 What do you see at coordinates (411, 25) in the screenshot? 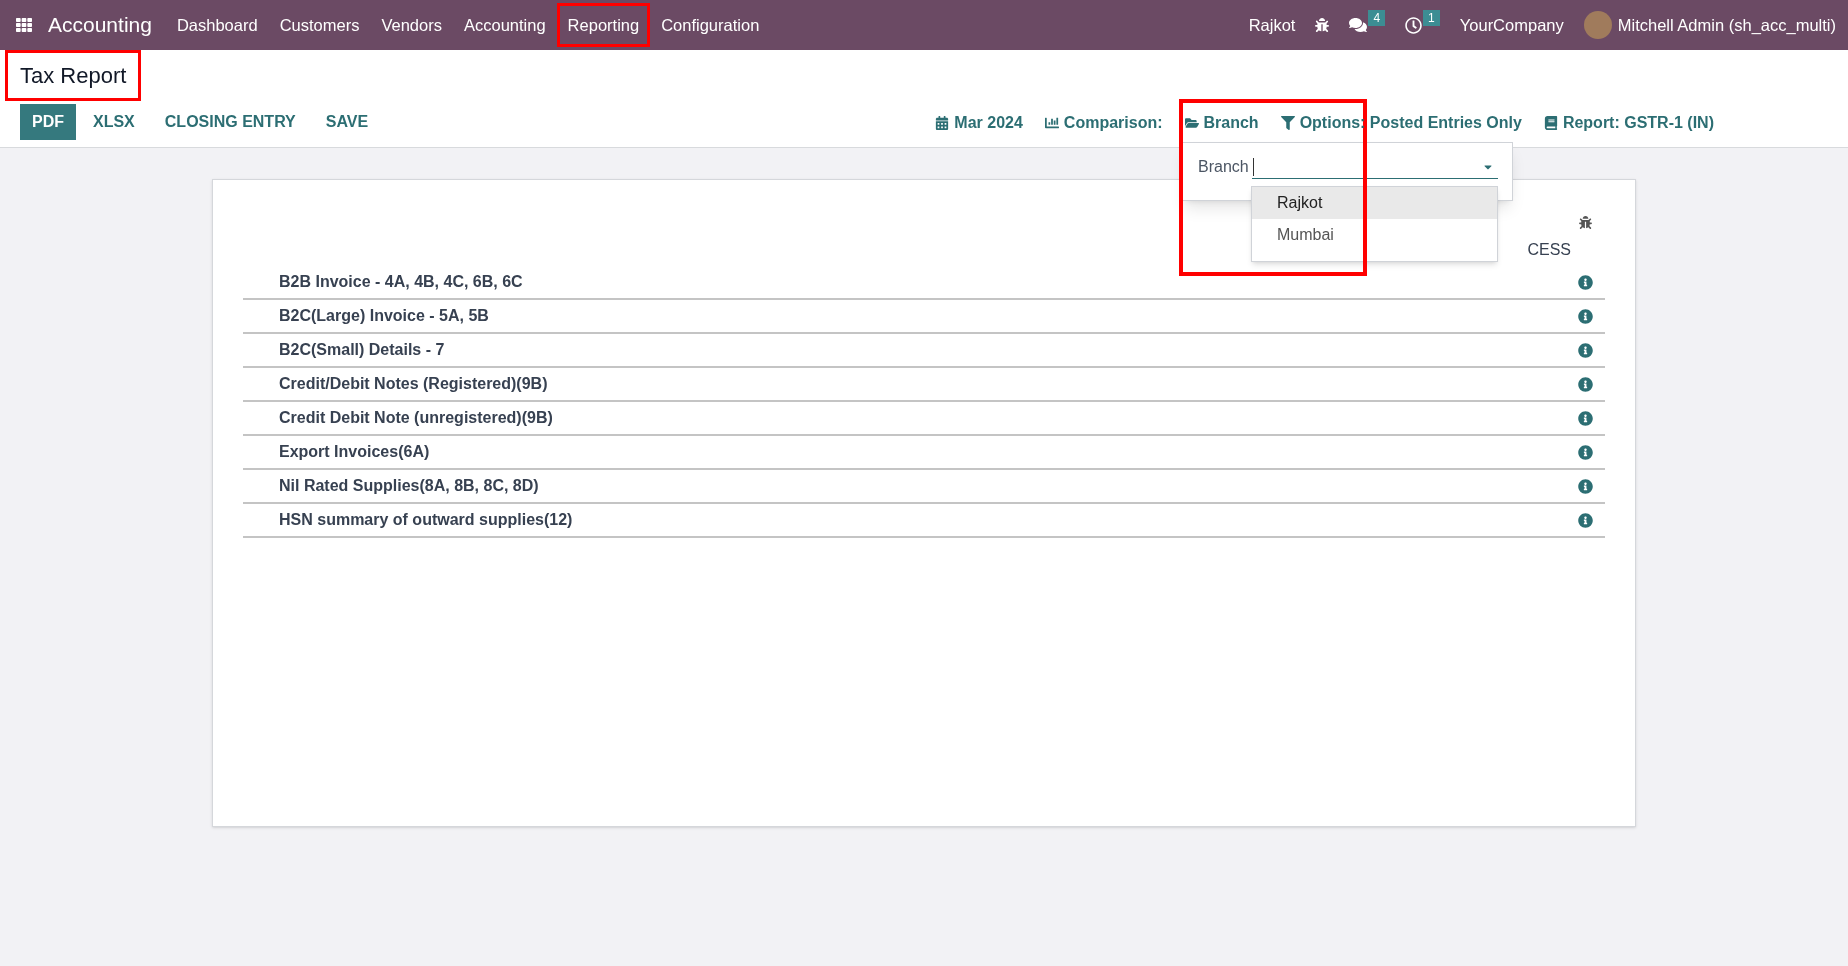
I see `menu-item: Vendors` at bounding box center [411, 25].